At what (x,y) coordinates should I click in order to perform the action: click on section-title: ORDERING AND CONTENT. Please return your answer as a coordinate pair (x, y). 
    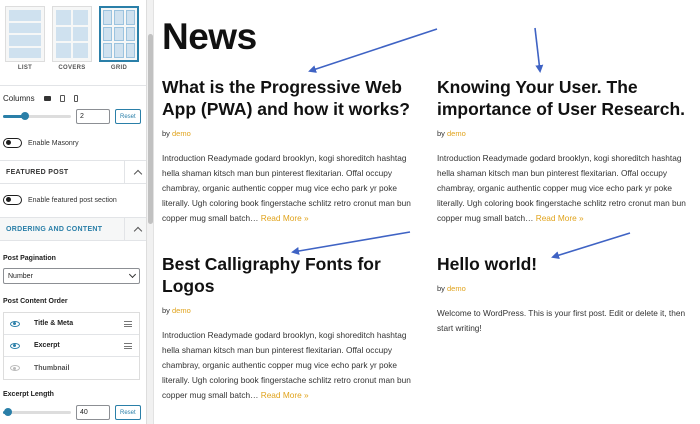
    Looking at the image, I should click on (54, 229).